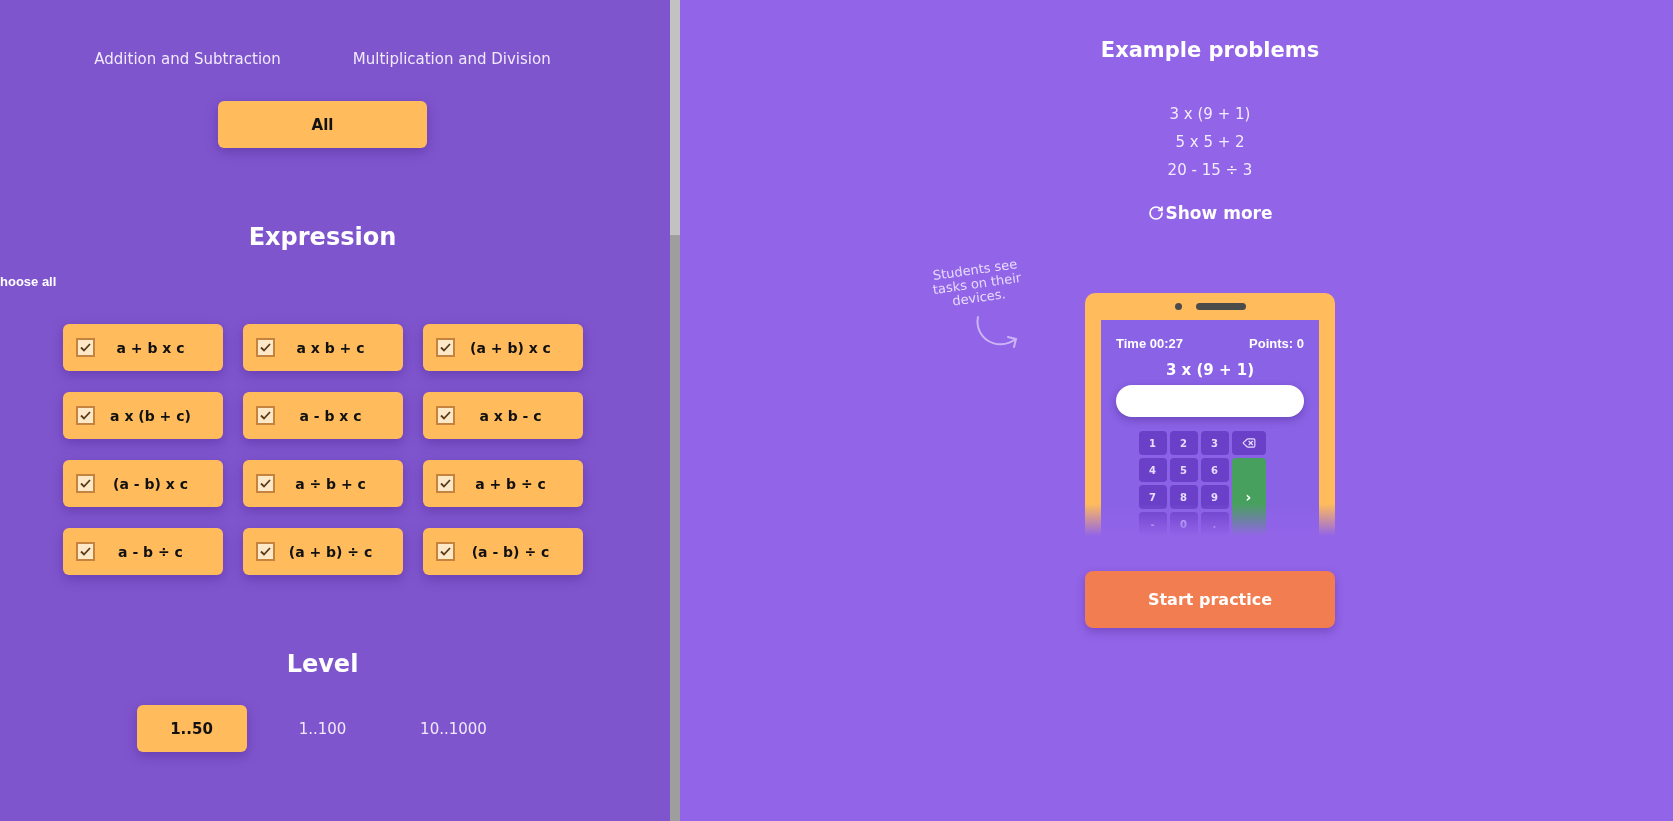  What do you see at coordinates (1248, 497) in the screenshot?
I see `enter-key: ›` at bounding box center [1248, 497].